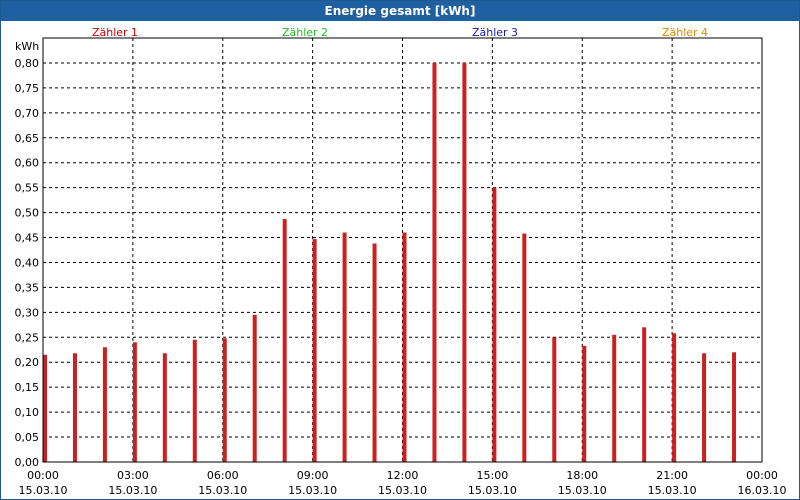 The height and width of the screenshot is (500, 800). What do you see at coordinates (27, 188) in the screenshot?
I see `y-tick-label: 0,55` at bounding box center [27, 188].